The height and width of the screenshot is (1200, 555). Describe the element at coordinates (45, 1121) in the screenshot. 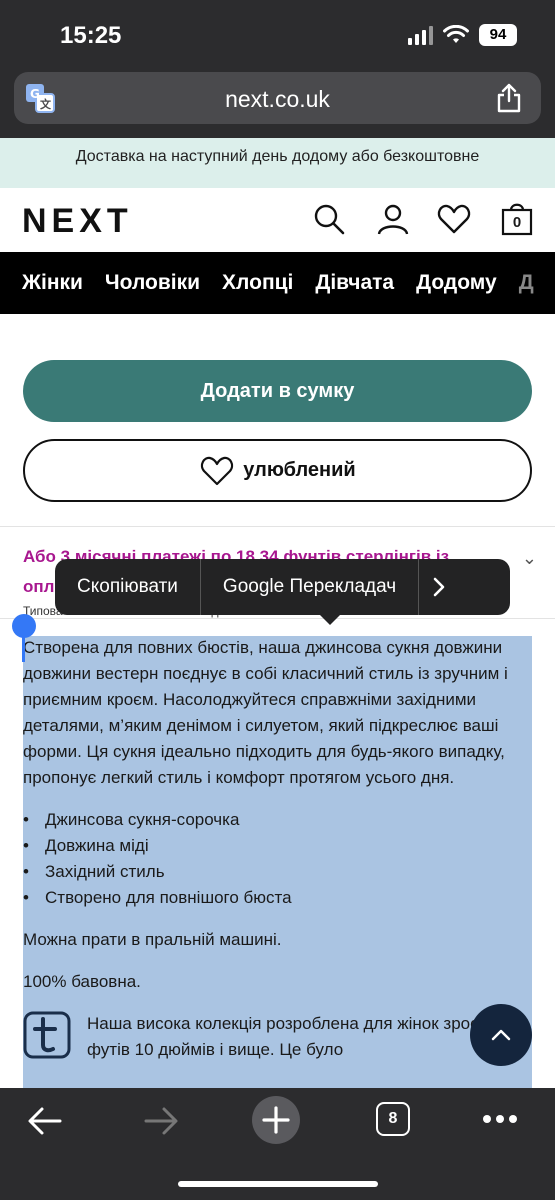

I see `back-arrow-icon` at that location.